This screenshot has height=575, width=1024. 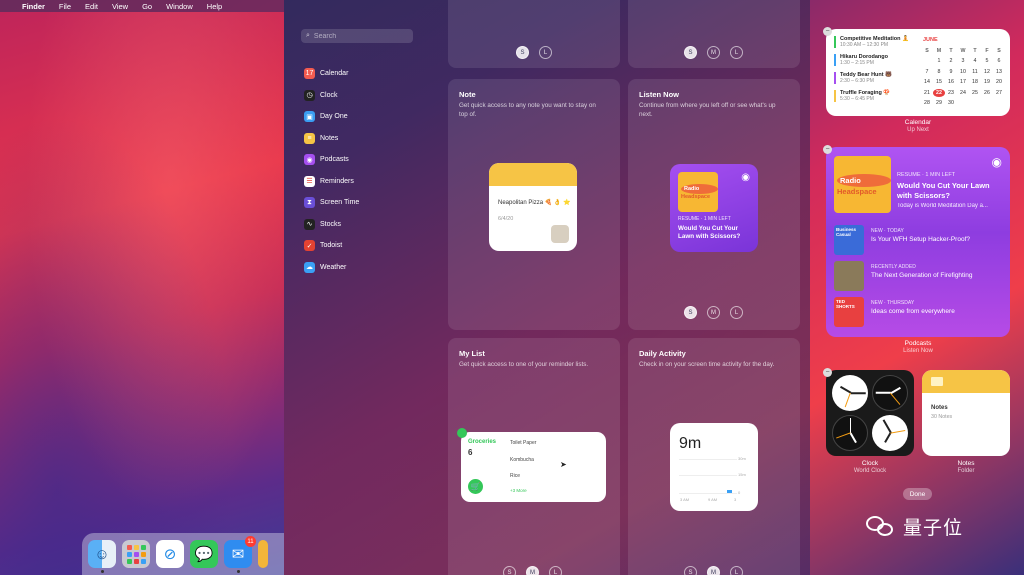 I want to click on clock-widget, so click(x=870, y=413).